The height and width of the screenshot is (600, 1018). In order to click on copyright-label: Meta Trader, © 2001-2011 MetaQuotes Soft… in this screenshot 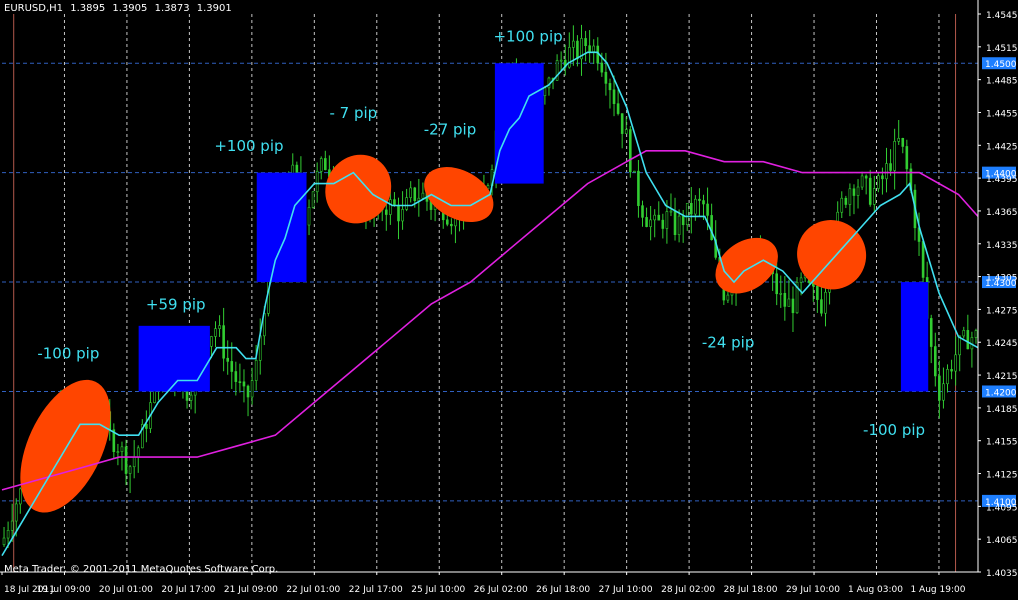, I will do `click(141, 569)`.